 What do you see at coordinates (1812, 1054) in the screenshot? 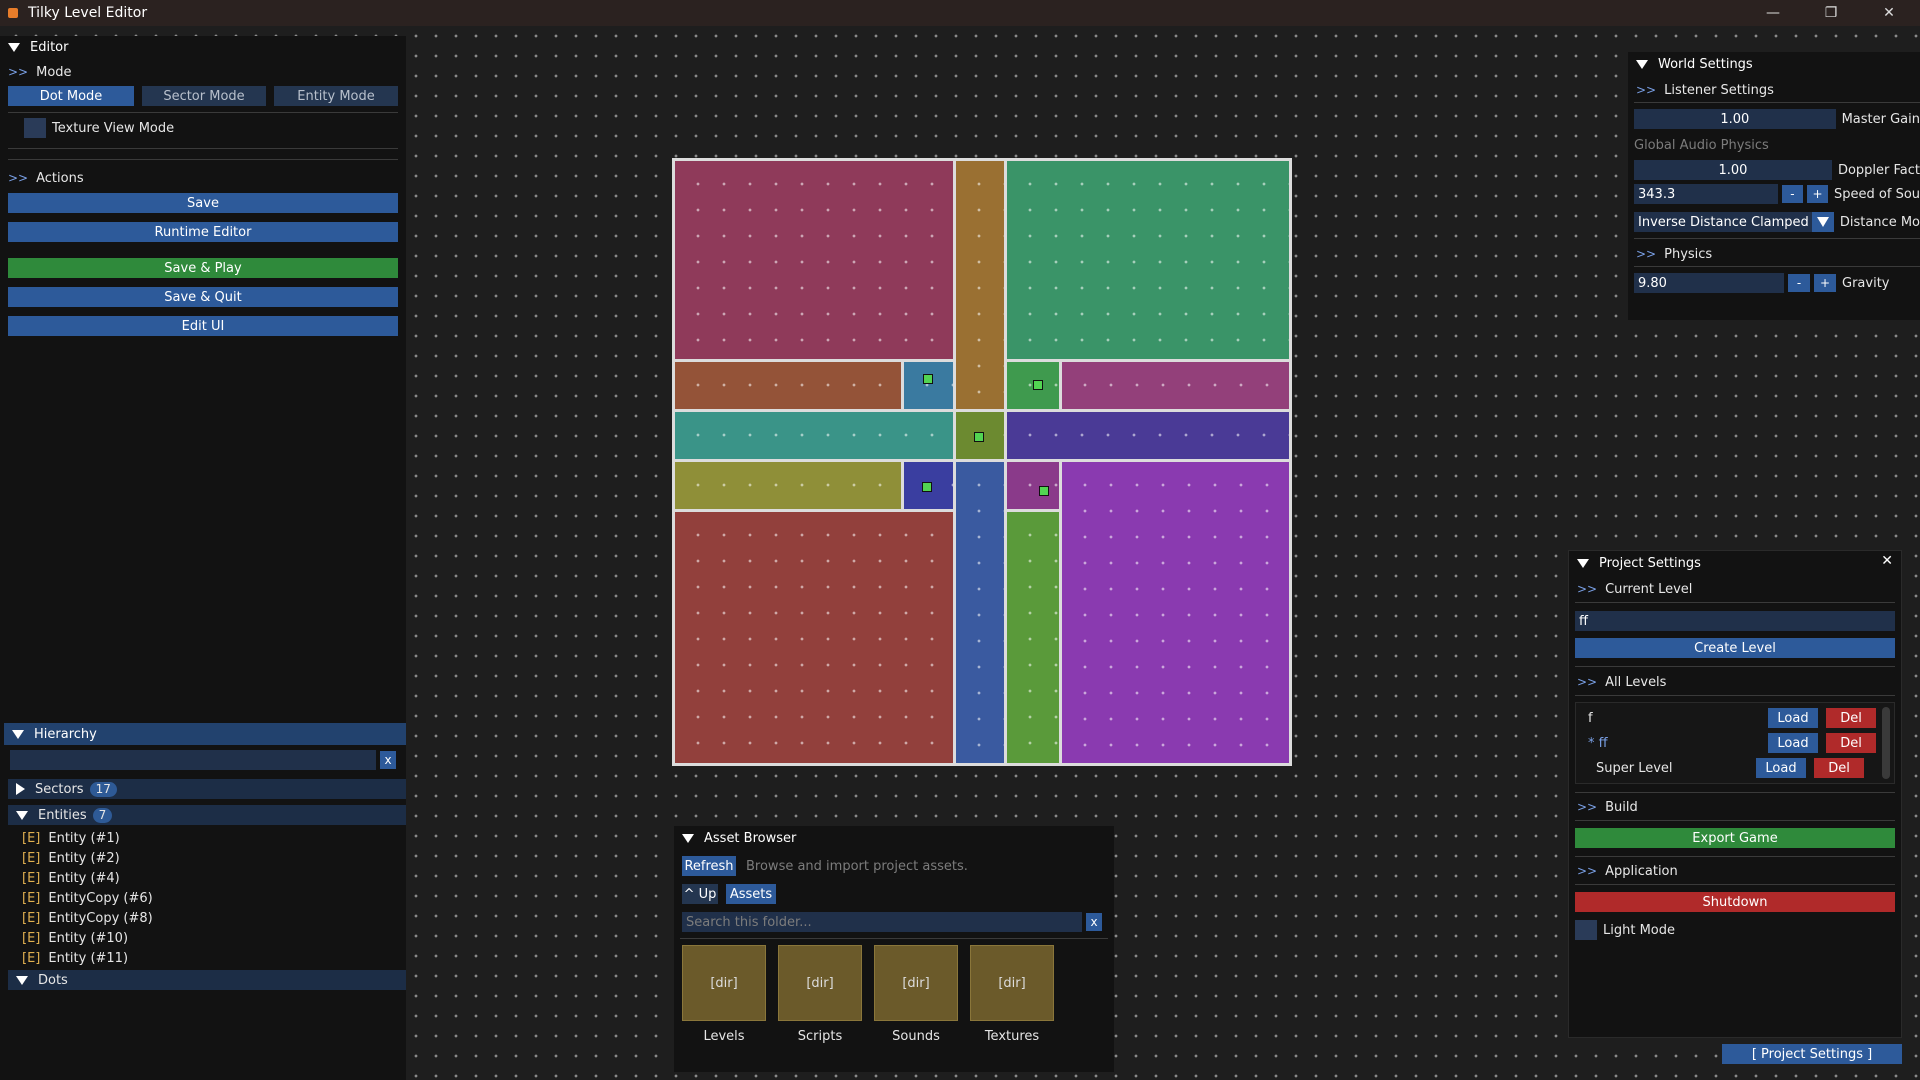
I see `project-settings-toggle-button: [ Project Settings ]` at bounding box center [1812, 1054].